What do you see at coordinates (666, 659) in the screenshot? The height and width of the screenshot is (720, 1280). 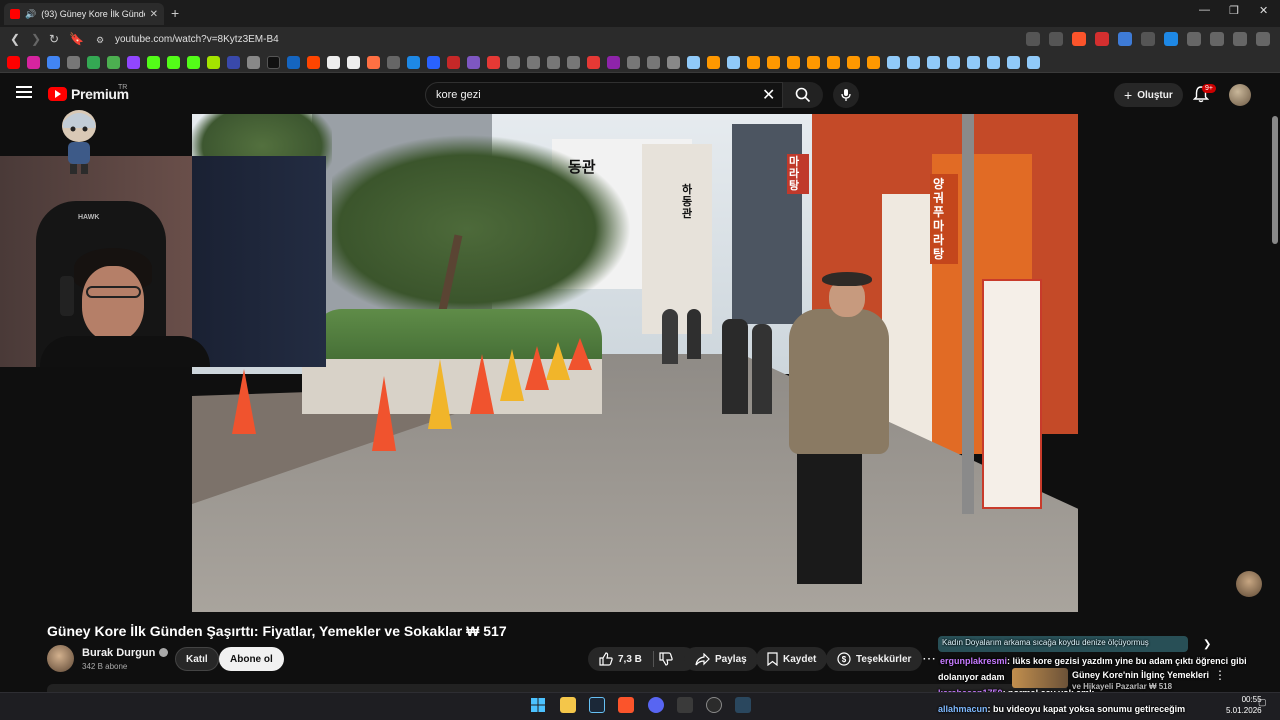 I see `thumbs-down-icon` at bounding box center [666, 659].